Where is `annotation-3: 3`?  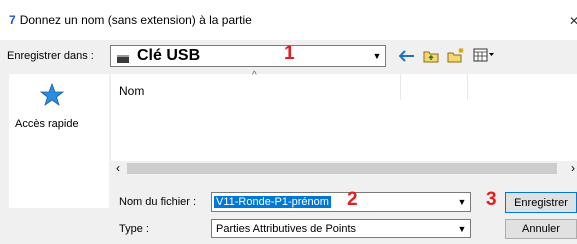 annotation-3: 3 is located at coordinates (491, 199).